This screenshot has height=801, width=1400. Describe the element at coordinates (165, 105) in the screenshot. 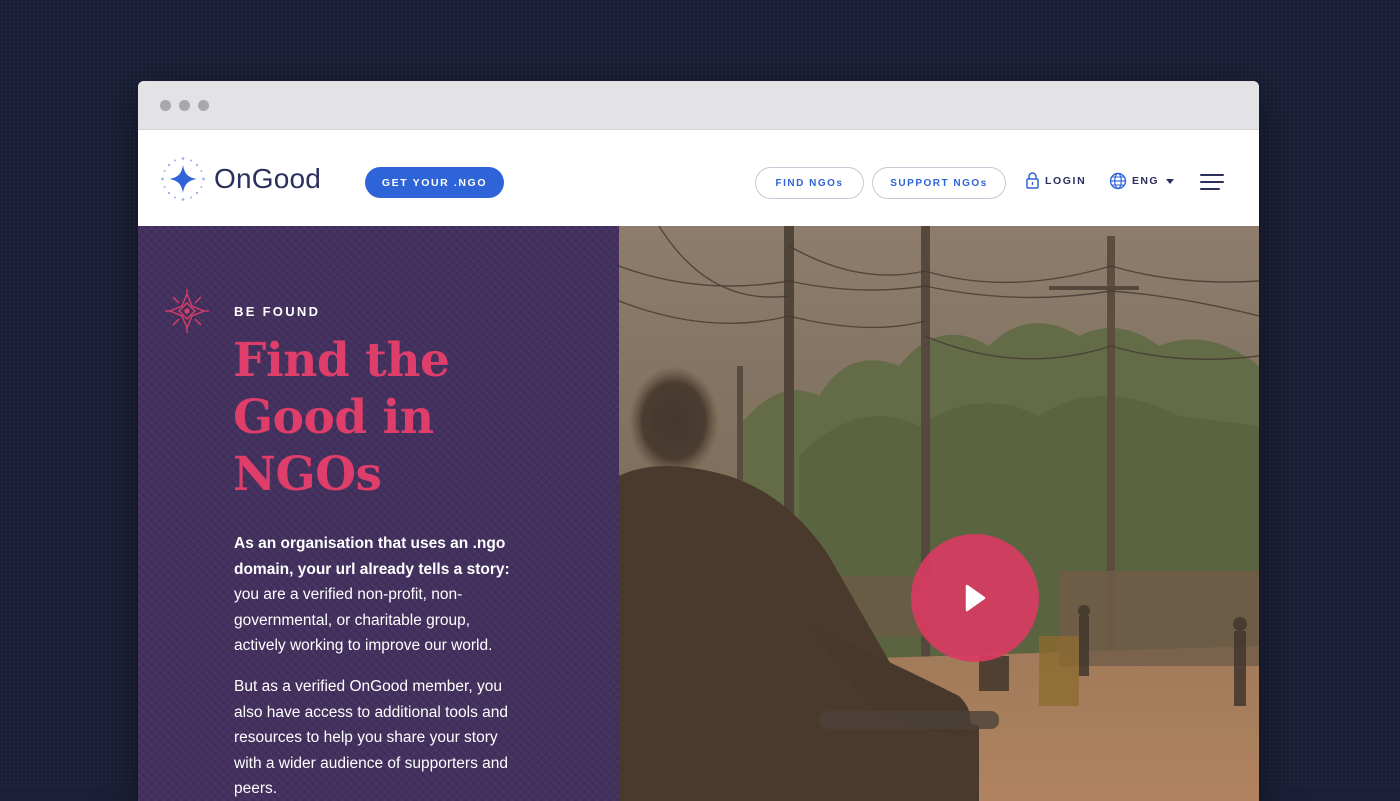

I see `window-dot-close` at that location.